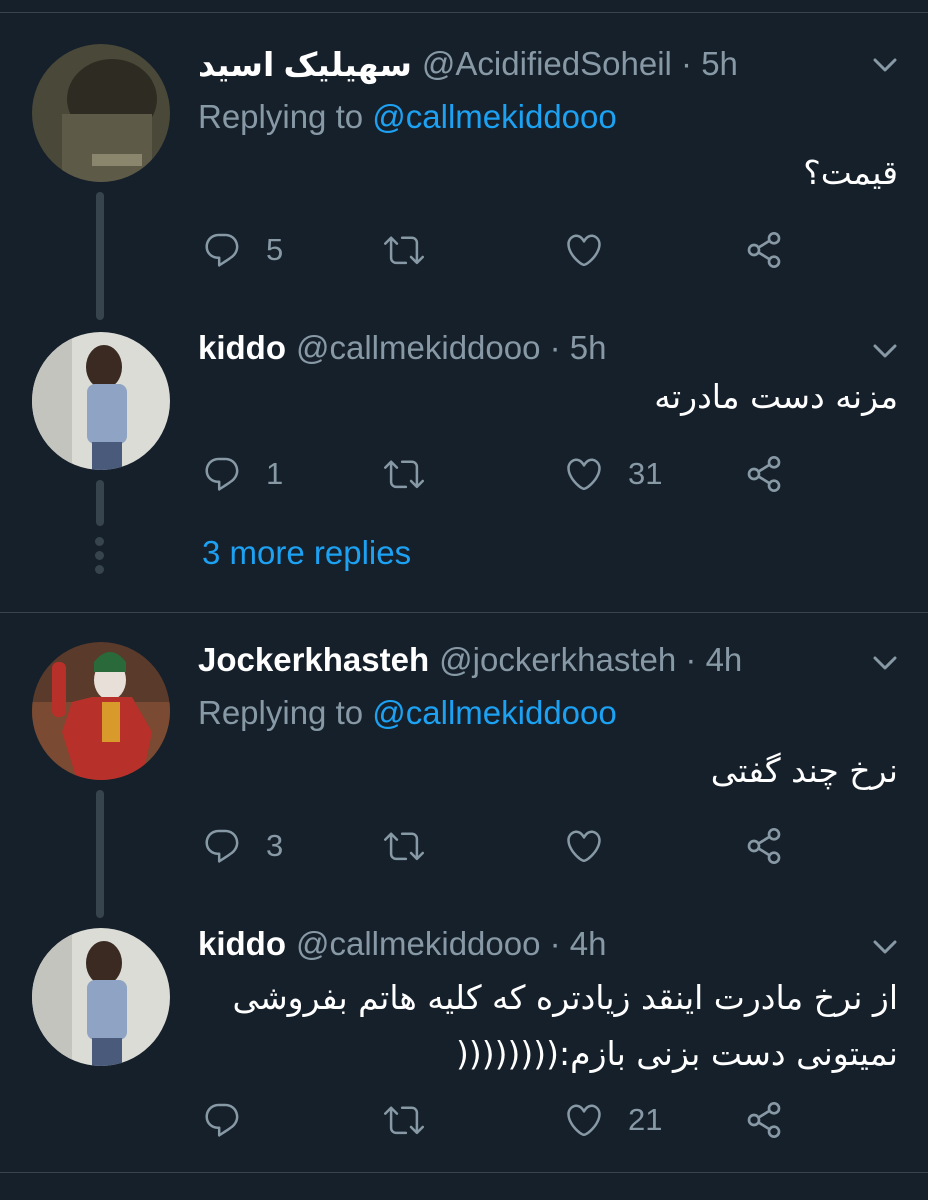 The width and height of the screenshot is (928, 1200). Describe the element at coordinates (850, 172) in the screenshot. I see `tweet-text: قیمت؟` at that location.